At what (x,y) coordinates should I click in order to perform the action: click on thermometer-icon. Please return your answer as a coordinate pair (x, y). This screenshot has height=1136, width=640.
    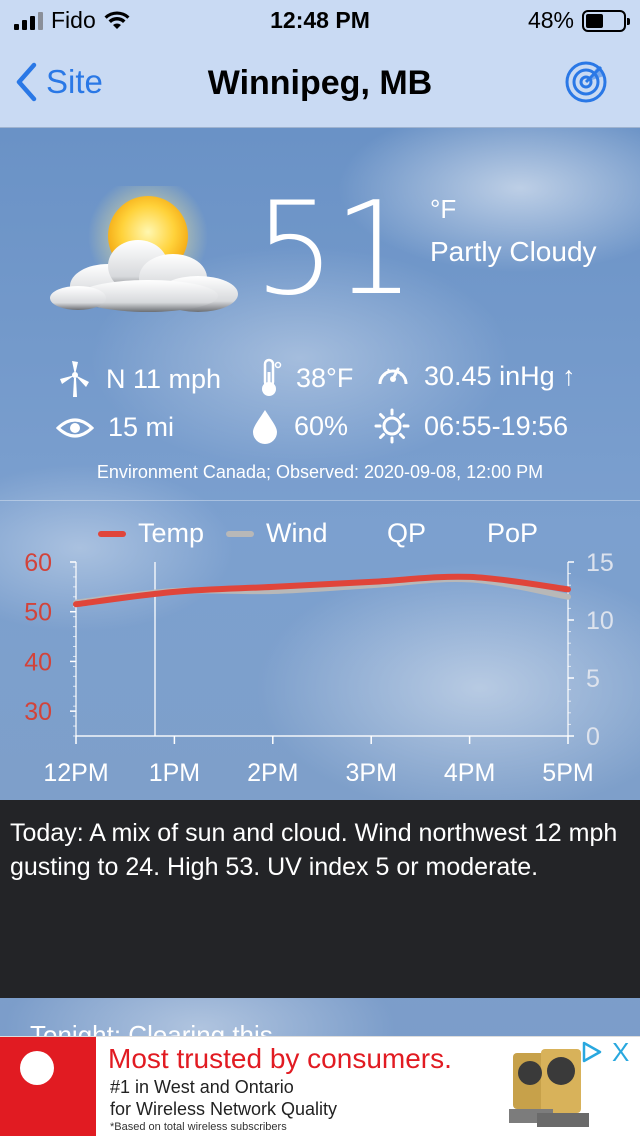
    Looking at the image, I should click on (272, 377).